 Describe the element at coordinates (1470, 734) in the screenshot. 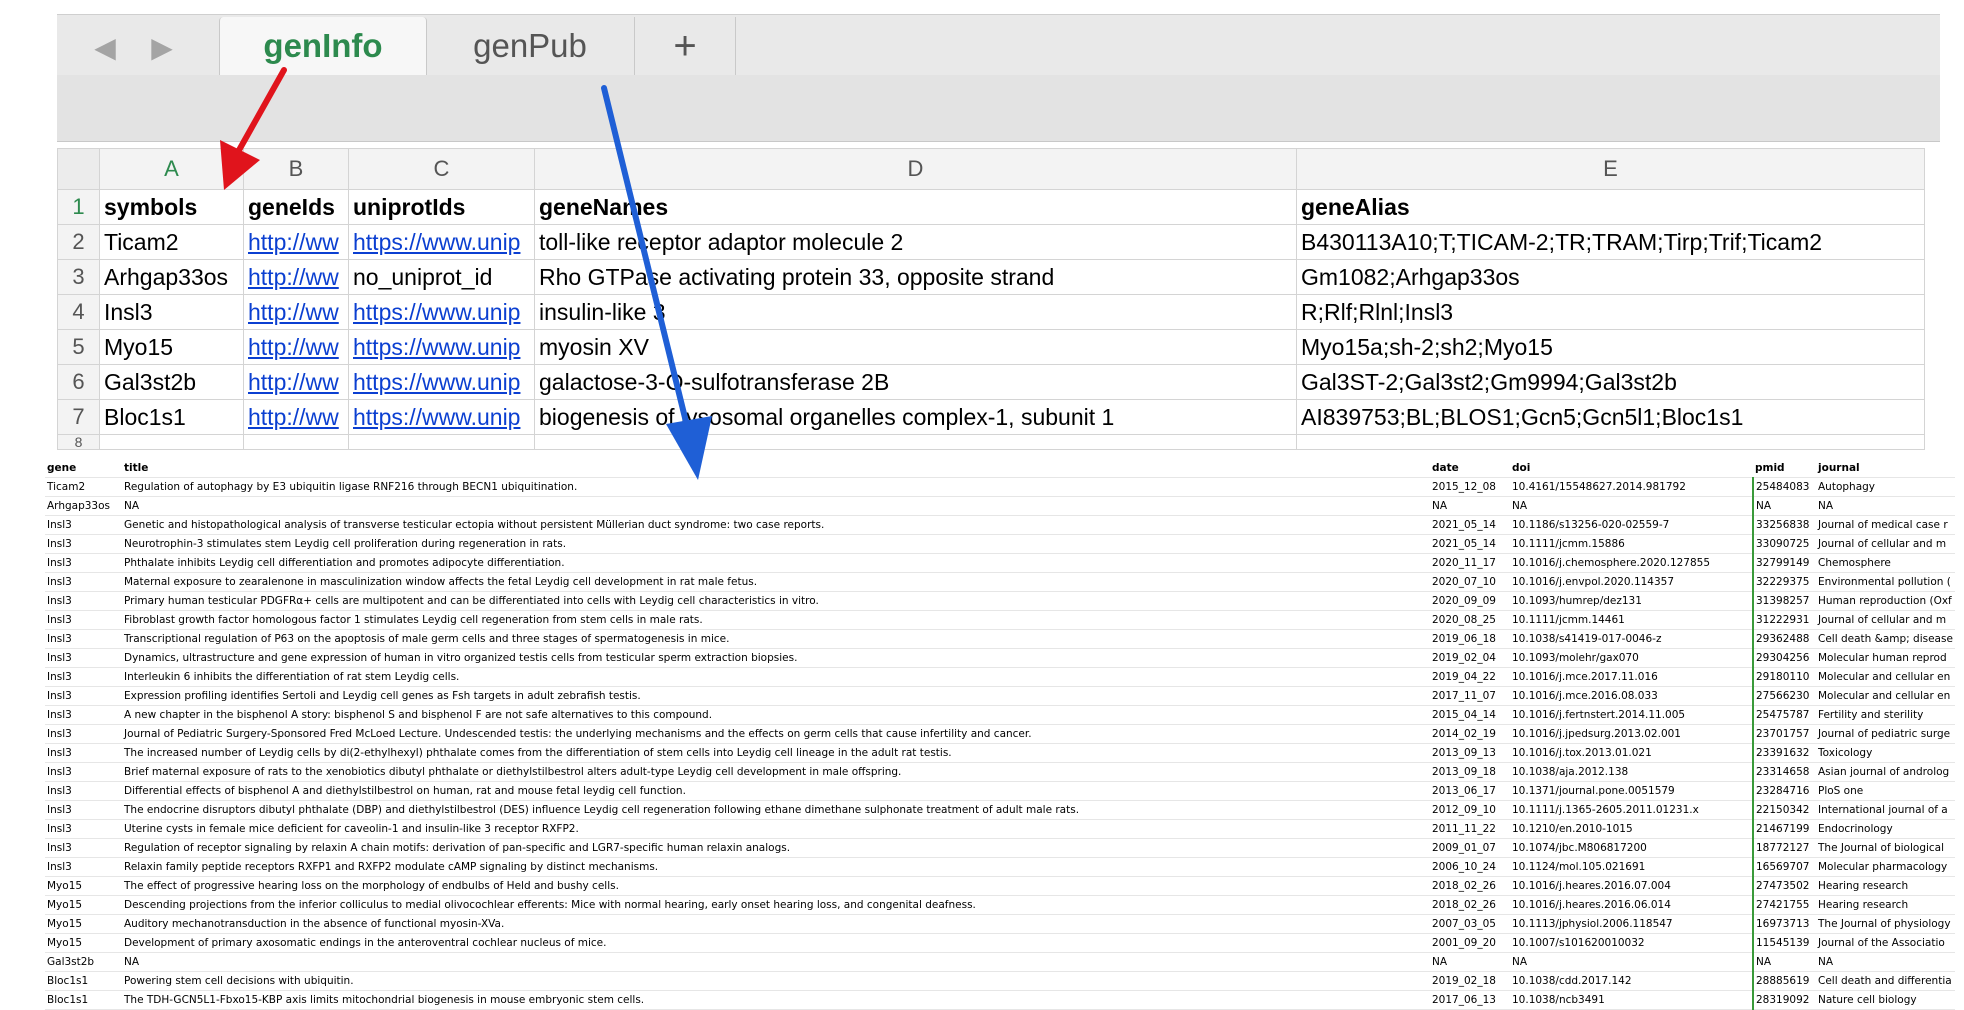

I see `pub-cell-date: 2014_02_19` at that location.